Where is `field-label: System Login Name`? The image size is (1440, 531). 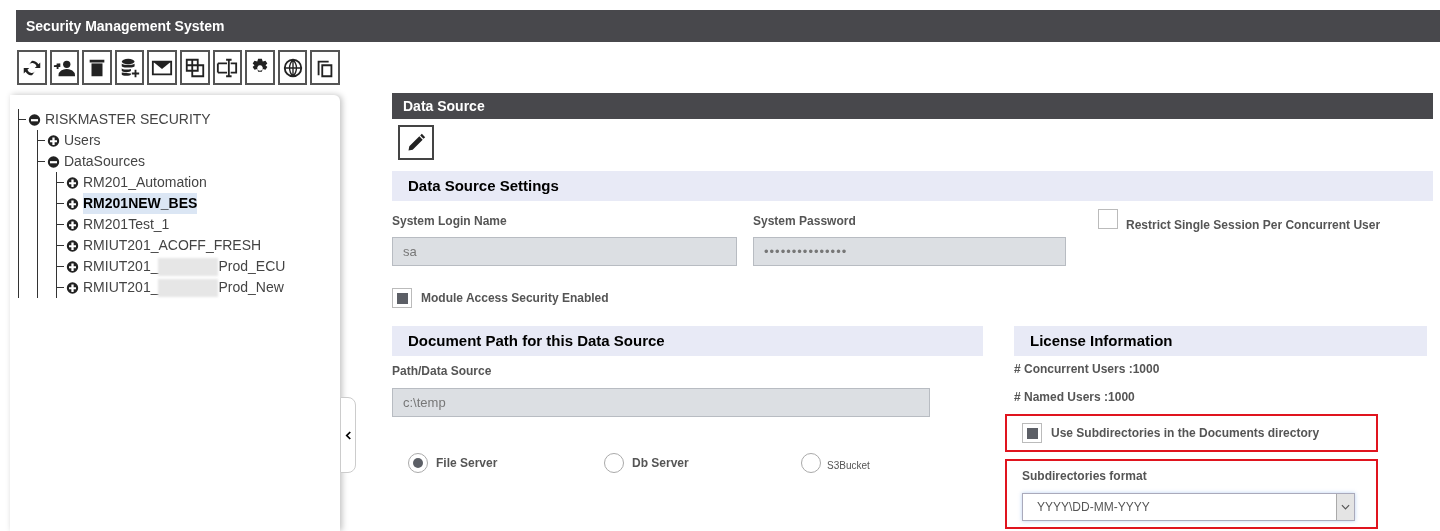
field-label: System Login Name is located at coordinates (450, 221).